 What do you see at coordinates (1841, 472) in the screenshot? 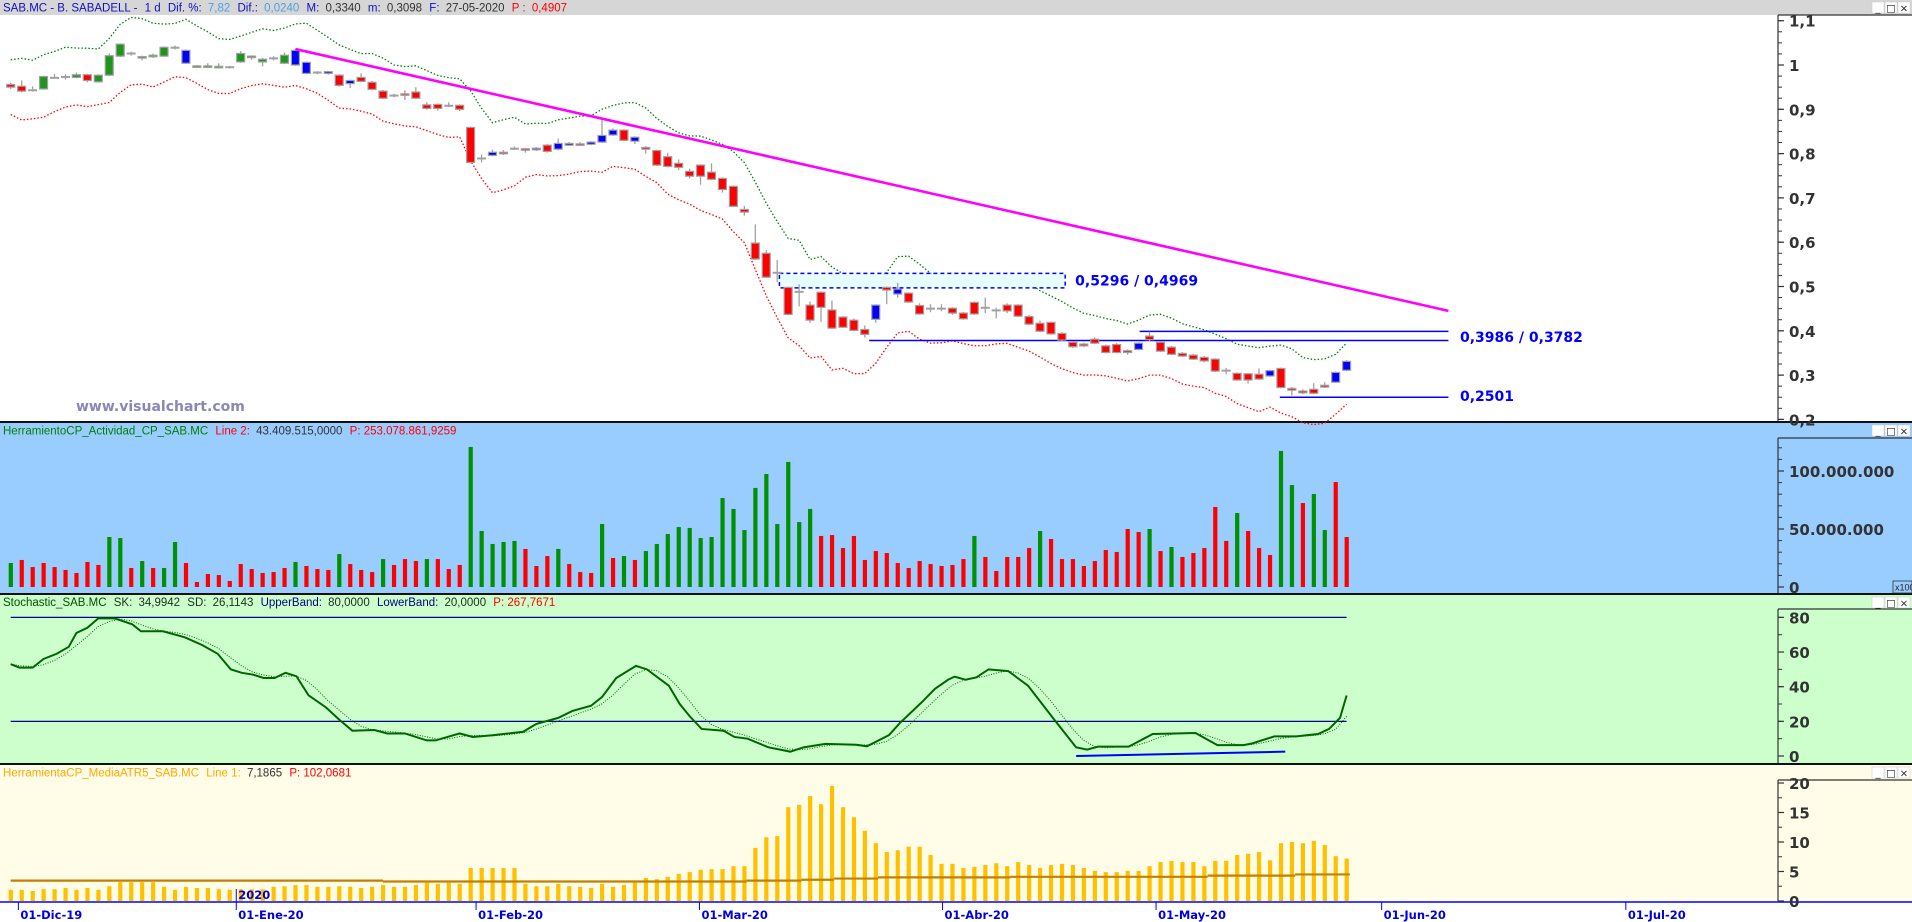
I see `axis-label: 100.000.000` at bounding box center [1841, 472].